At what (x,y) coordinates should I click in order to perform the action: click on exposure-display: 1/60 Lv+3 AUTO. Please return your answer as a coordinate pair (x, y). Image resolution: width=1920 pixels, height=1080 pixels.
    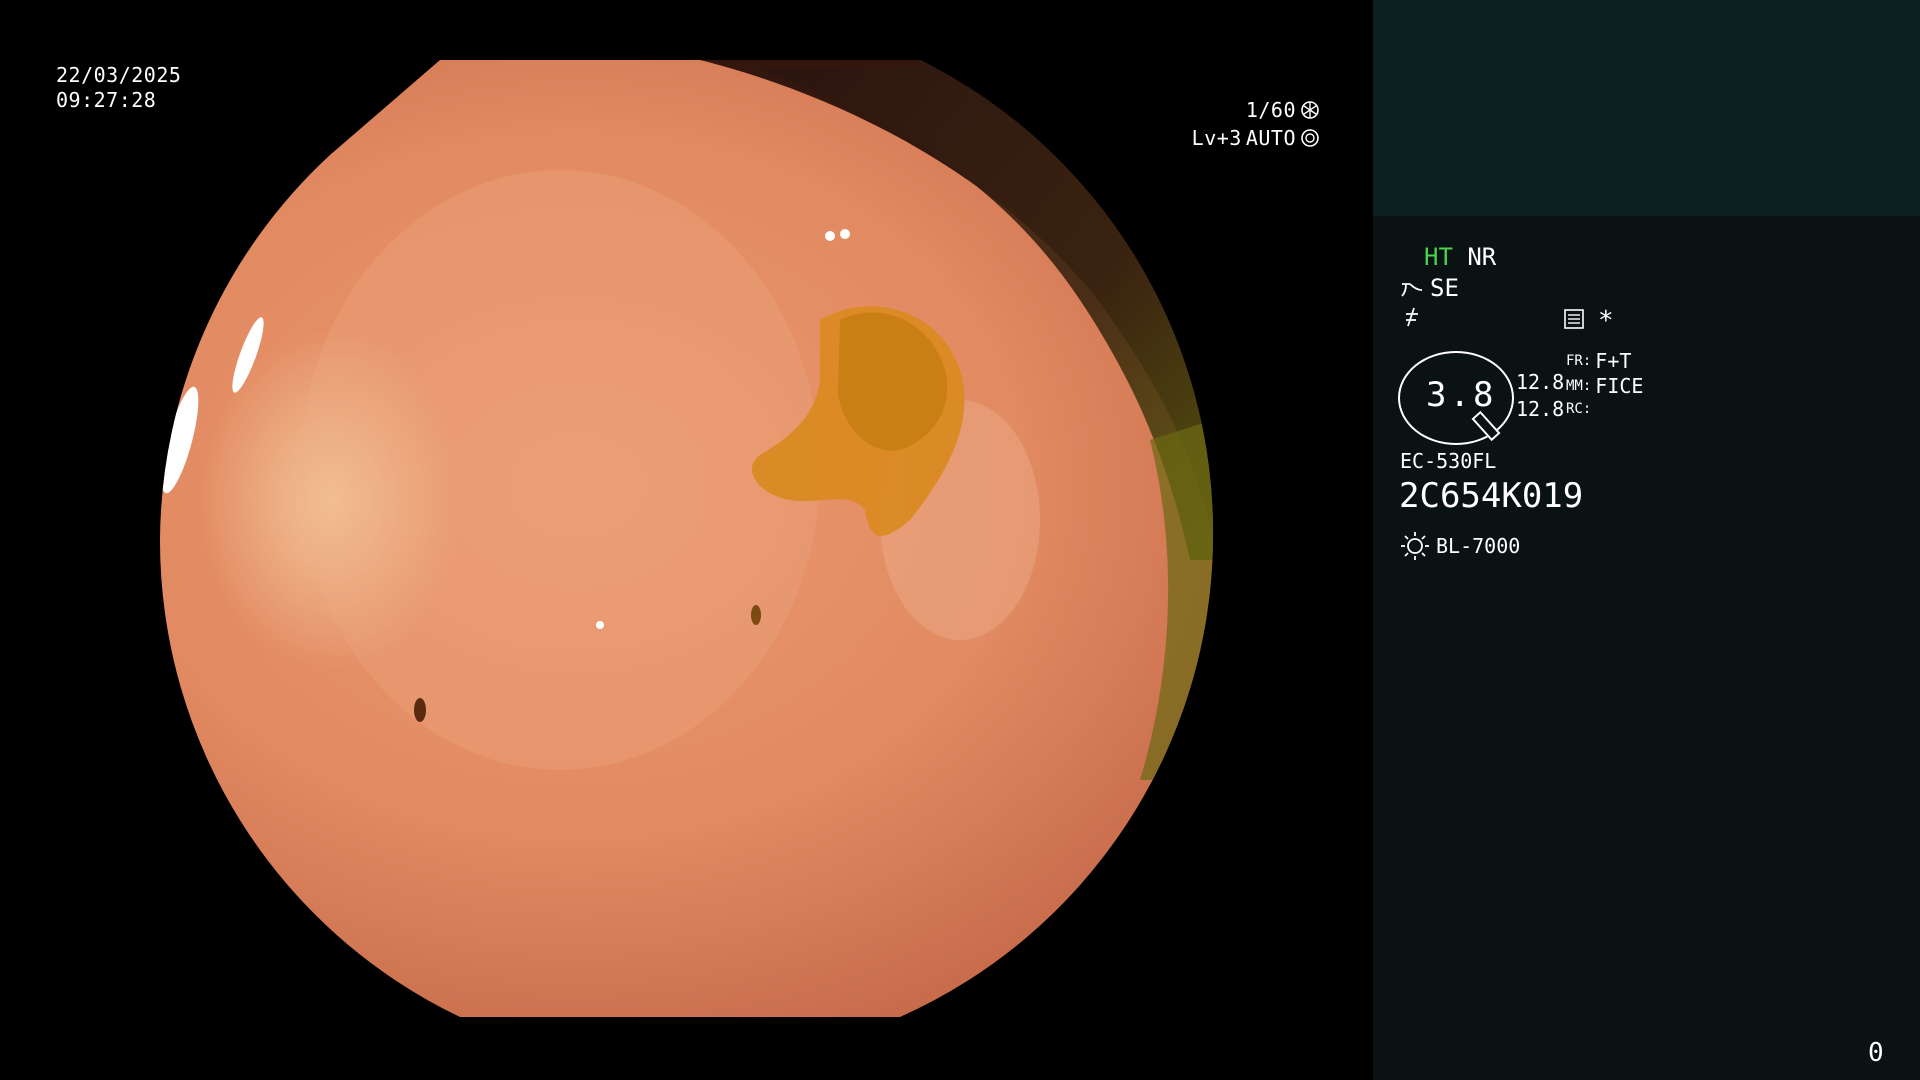
    Looking at the image, I should click on (1170, 124).